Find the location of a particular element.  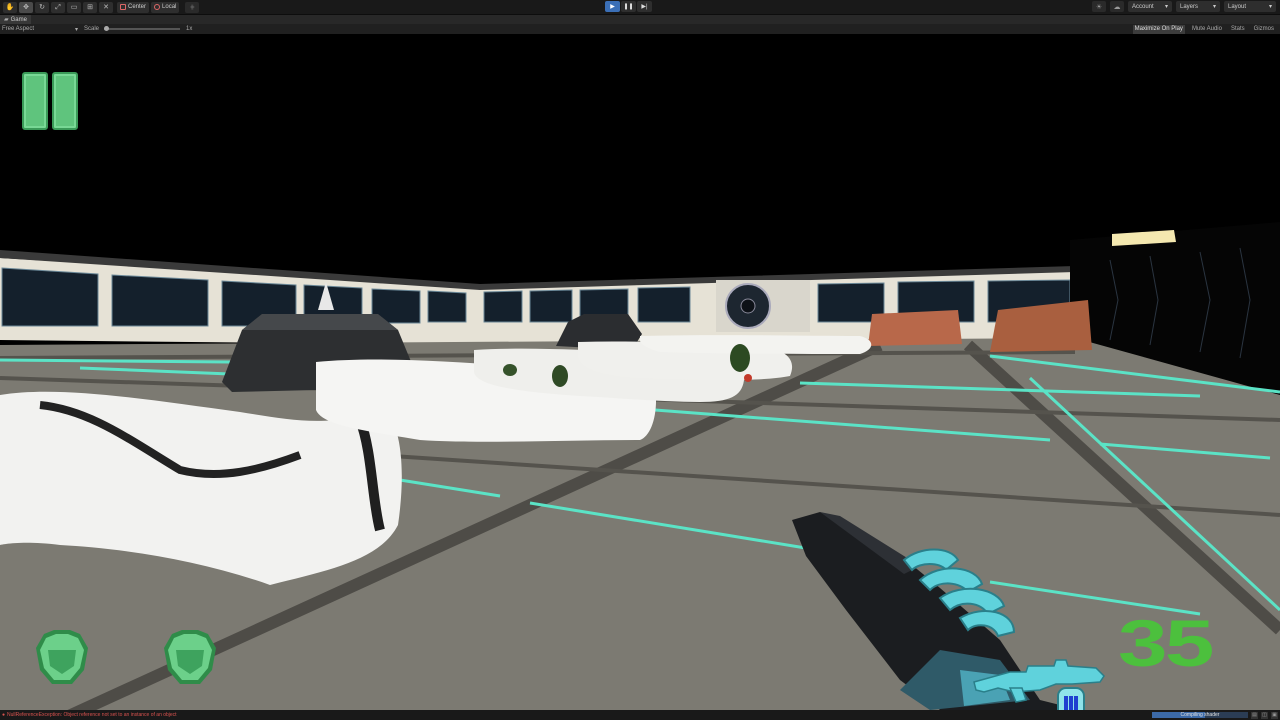

play-controls: ▶ ❚❚ ▶| is located at coordinates (628, 6).